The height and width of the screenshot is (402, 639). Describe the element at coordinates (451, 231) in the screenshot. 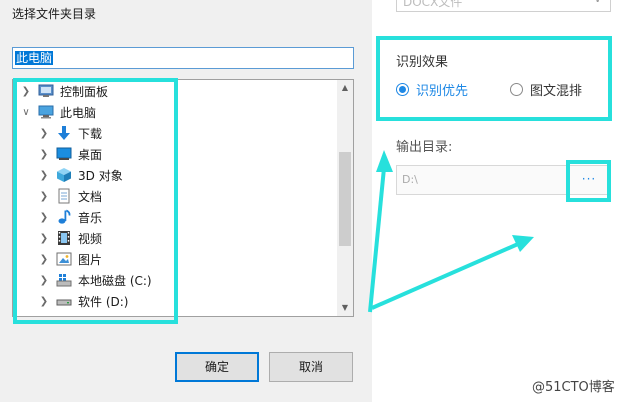

I see `annotation-arrows` at that location.